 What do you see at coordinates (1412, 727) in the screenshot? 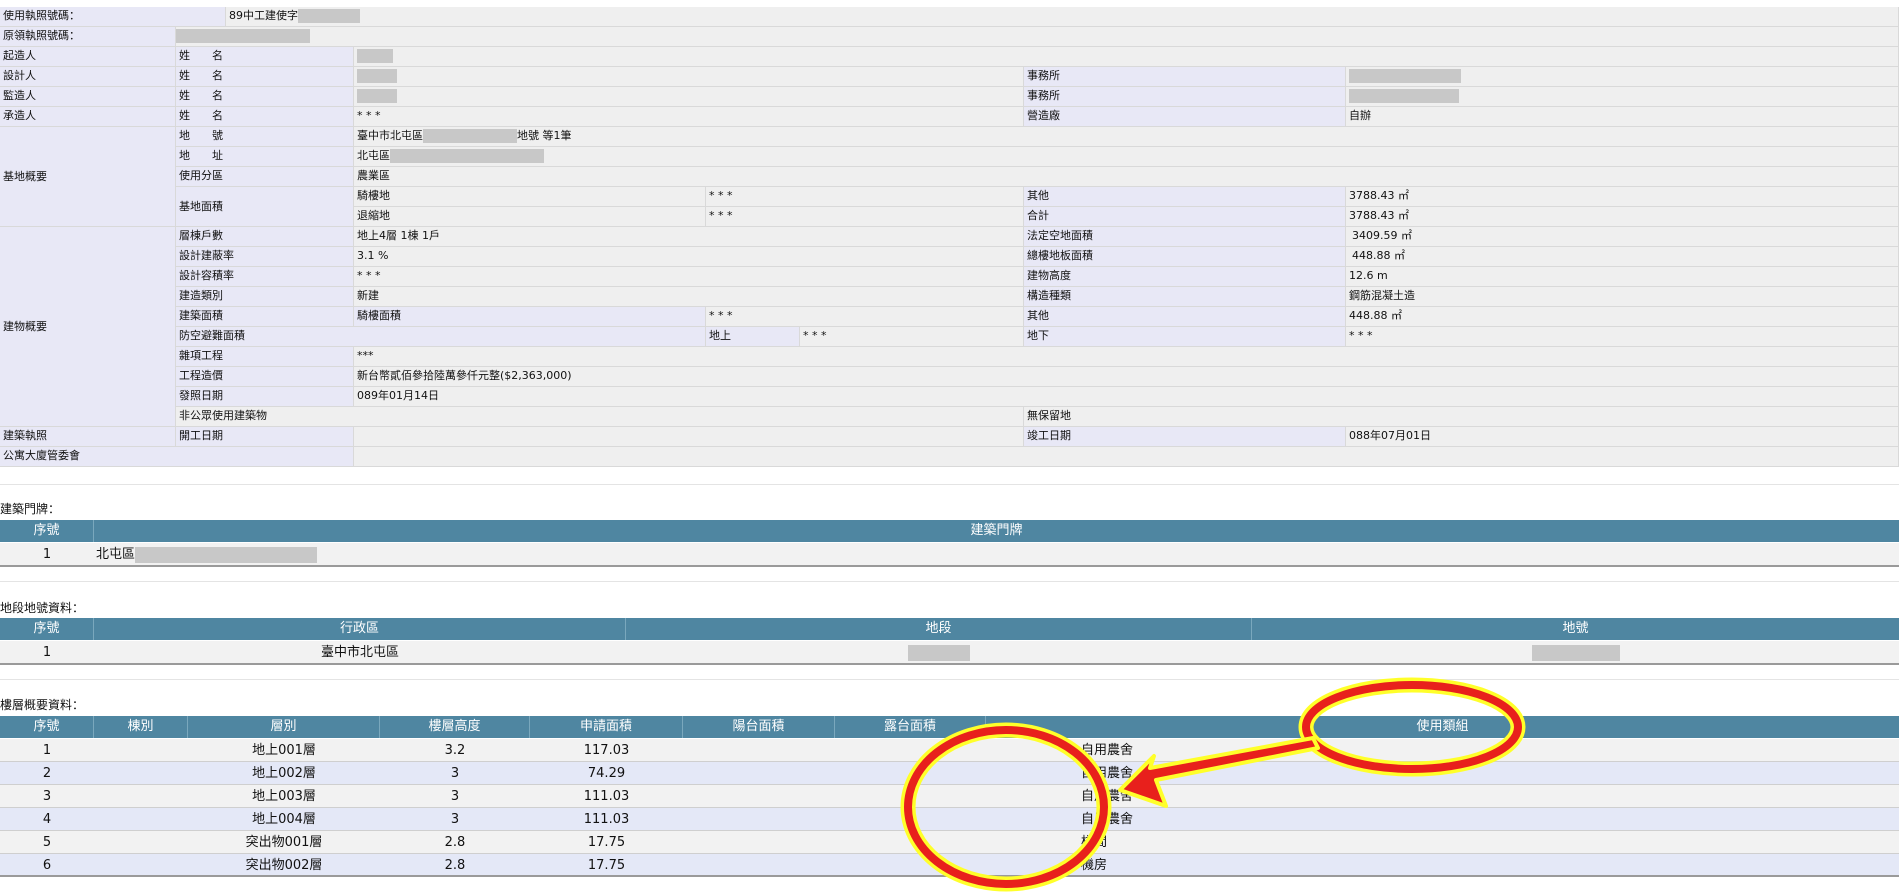
I see `annotation-ellipse-header` at bounding box center [1412, 727].